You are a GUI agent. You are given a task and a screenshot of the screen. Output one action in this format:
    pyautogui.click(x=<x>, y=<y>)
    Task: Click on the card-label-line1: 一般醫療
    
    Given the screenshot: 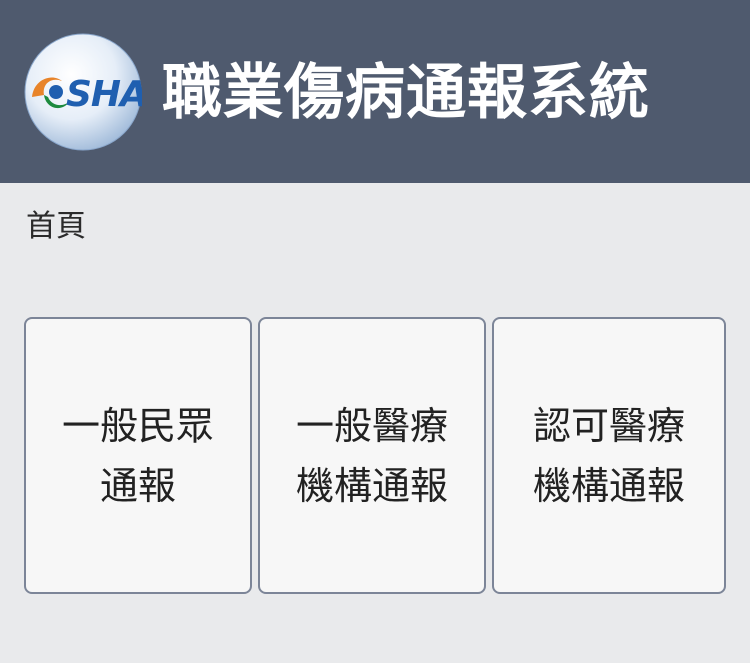 What is the action you would take?
    pyautogui.click(x=371, y=425)
    